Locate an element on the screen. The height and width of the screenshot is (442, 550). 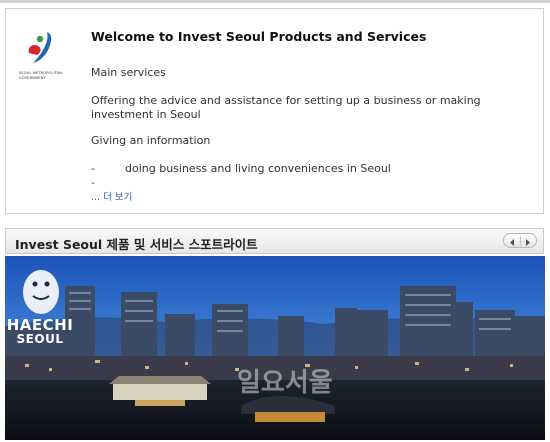
spotlight-pager is located at coordinates (520, 240).